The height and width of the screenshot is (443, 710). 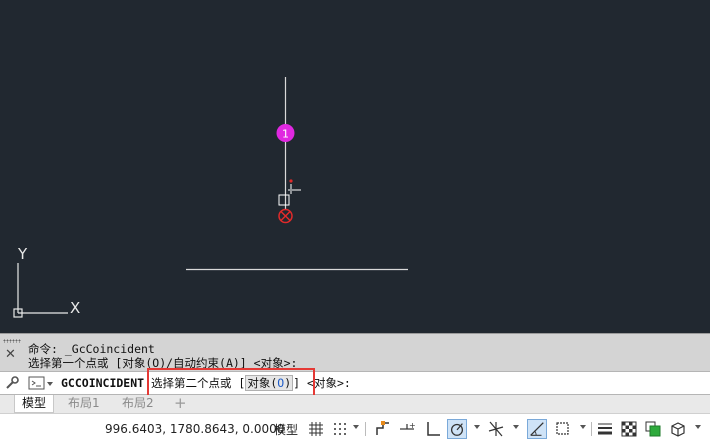 What do you see at coordinates (516, 427) in the screenshot?
I see `isodraft-dropdown-caret` at bounding box center [516, 427].